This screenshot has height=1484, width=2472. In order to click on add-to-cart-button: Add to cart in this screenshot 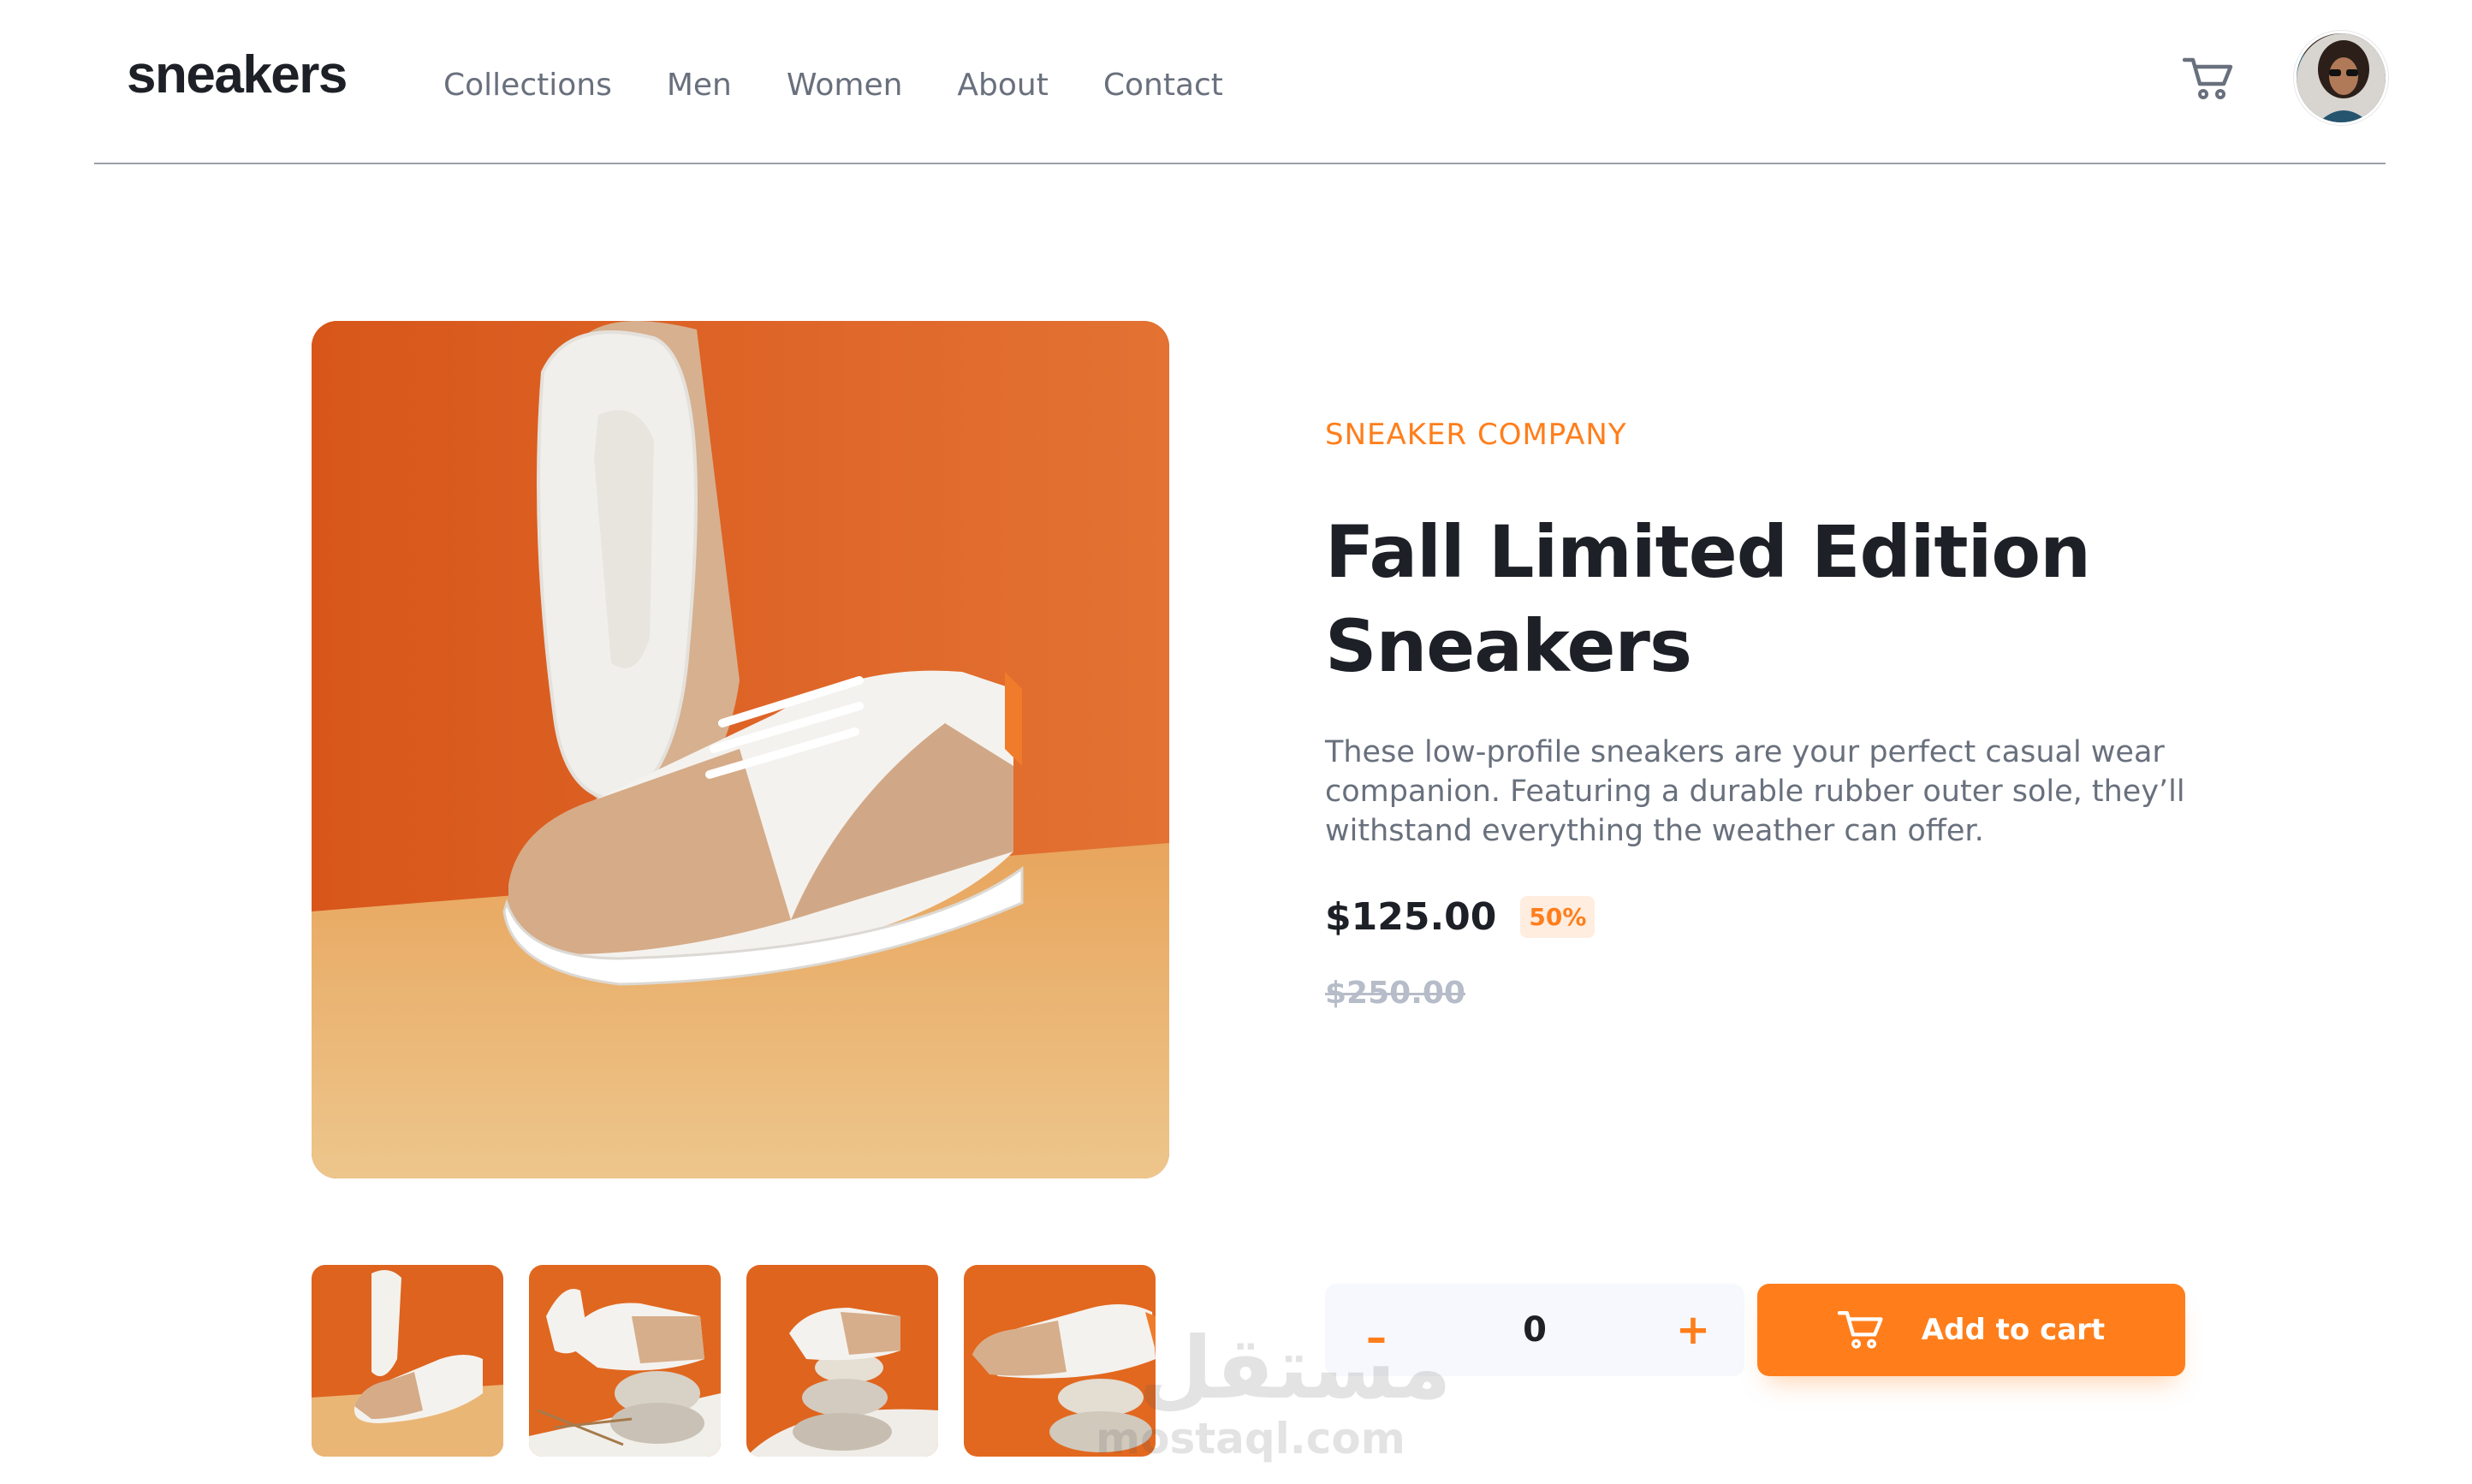, I will do `click(1971, 1330)`.